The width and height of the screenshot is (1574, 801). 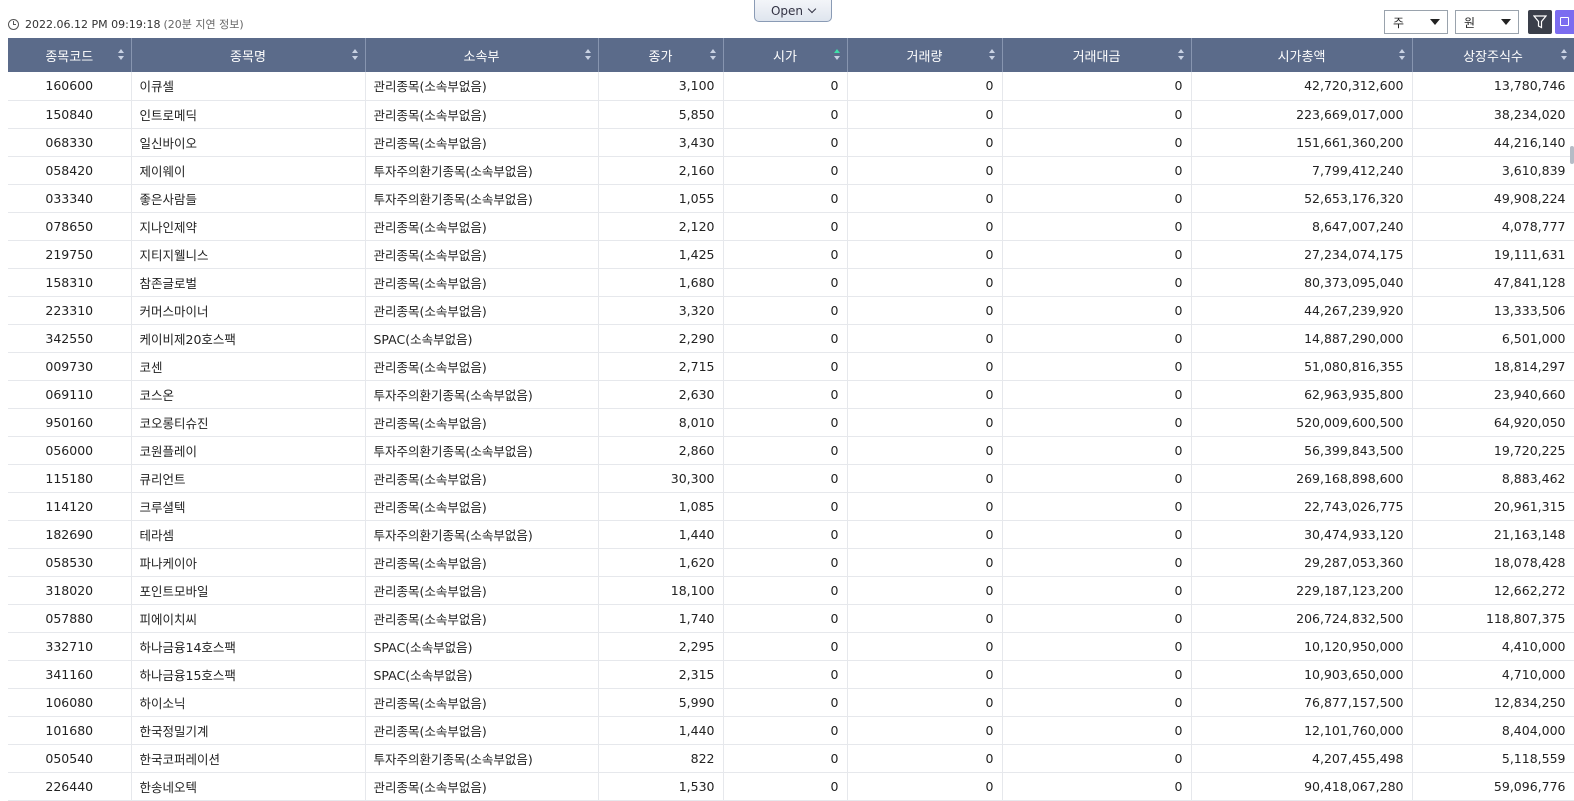 I want to click on cell-market-cap: 29,287,053,360, so click(x=1302, y=562).